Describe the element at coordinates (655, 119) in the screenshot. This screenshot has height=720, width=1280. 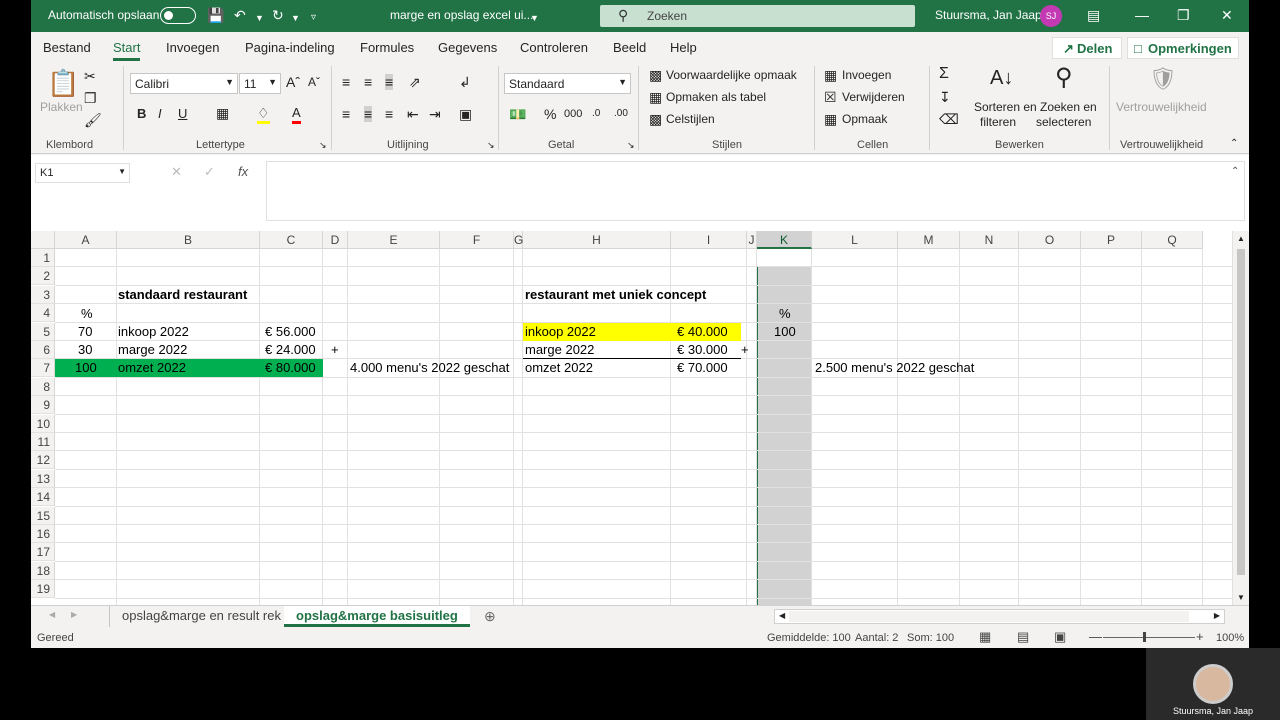
I see `cell-styles-icon: ▩` at that location.